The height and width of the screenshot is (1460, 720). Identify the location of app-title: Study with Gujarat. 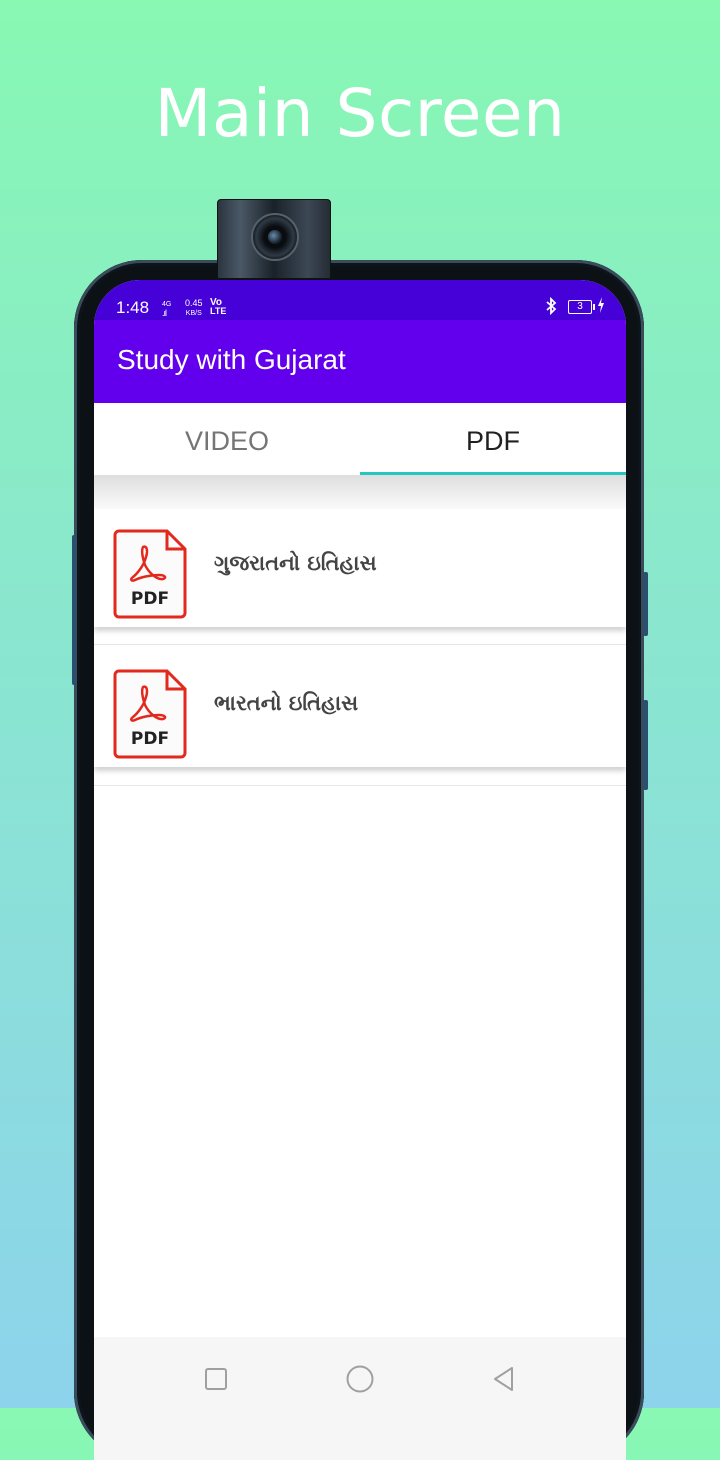
(231, 359).